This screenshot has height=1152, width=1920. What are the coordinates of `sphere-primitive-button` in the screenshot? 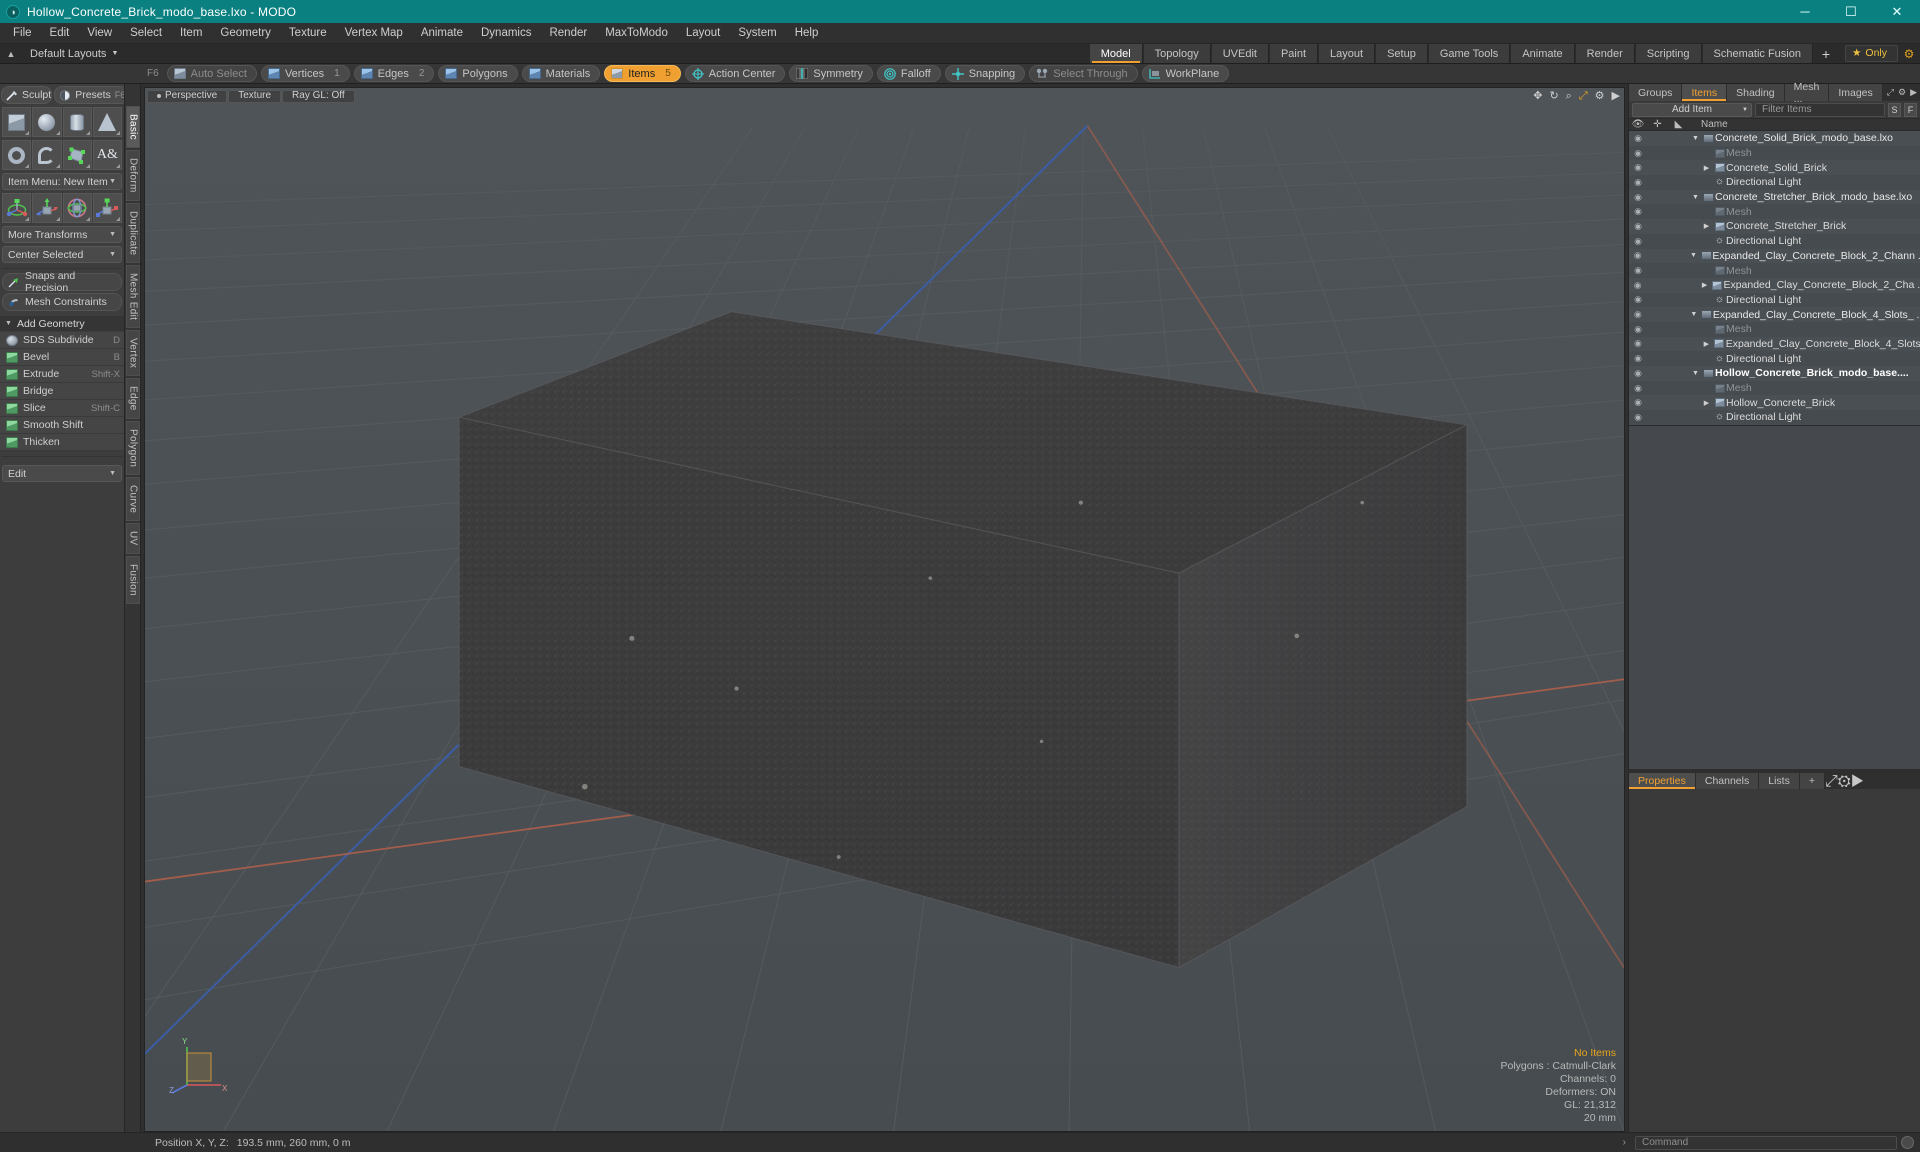 It's located at (47, 122).